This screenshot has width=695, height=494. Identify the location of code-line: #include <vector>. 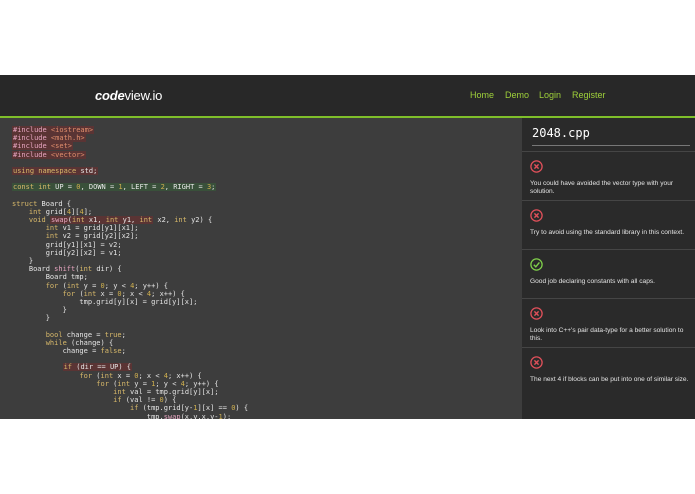
(130, 154).